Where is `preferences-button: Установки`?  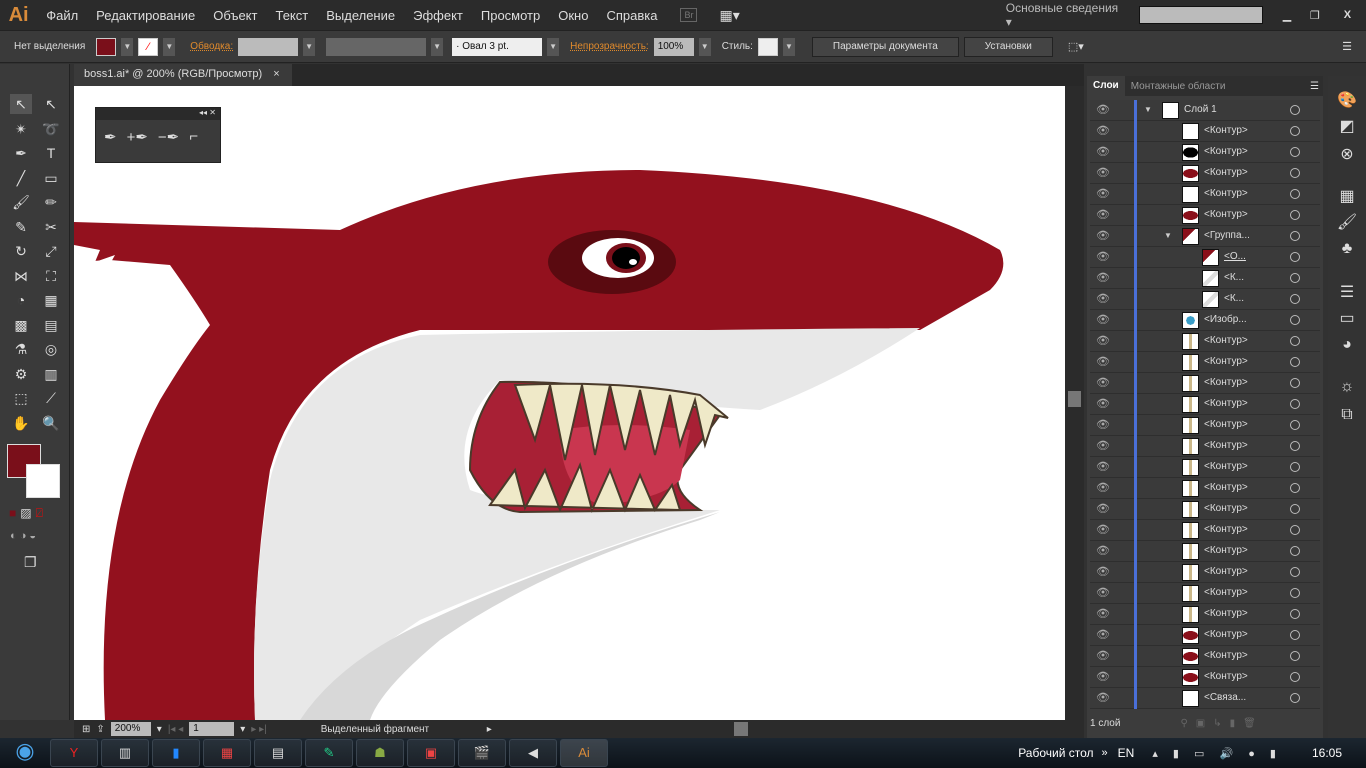
preferences-button: Установки is located at coordinates (1008, 46).